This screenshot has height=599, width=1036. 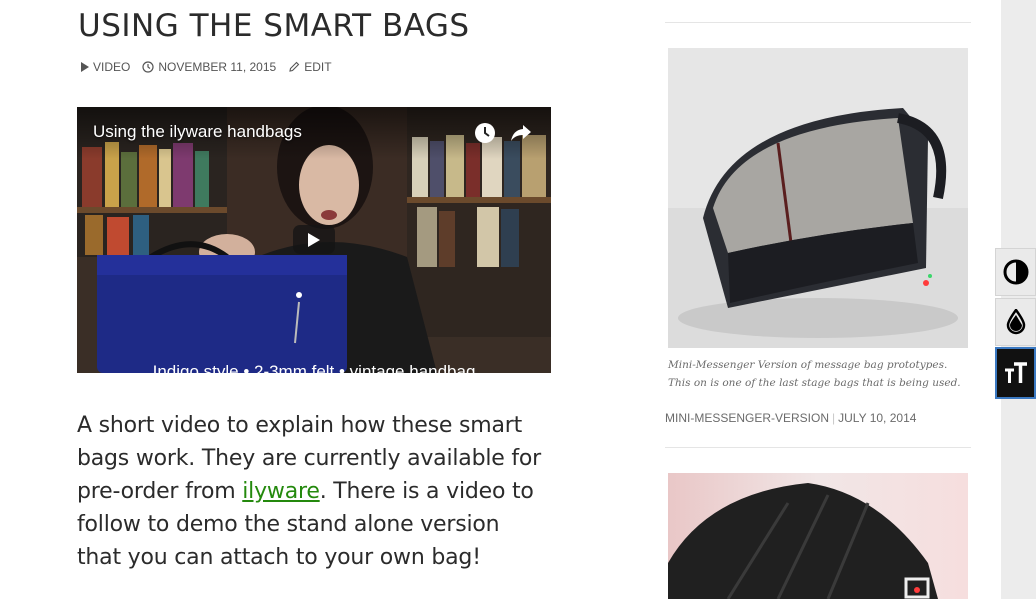 I want to click on edit-label: EDIT, so click(x=318, y=67).